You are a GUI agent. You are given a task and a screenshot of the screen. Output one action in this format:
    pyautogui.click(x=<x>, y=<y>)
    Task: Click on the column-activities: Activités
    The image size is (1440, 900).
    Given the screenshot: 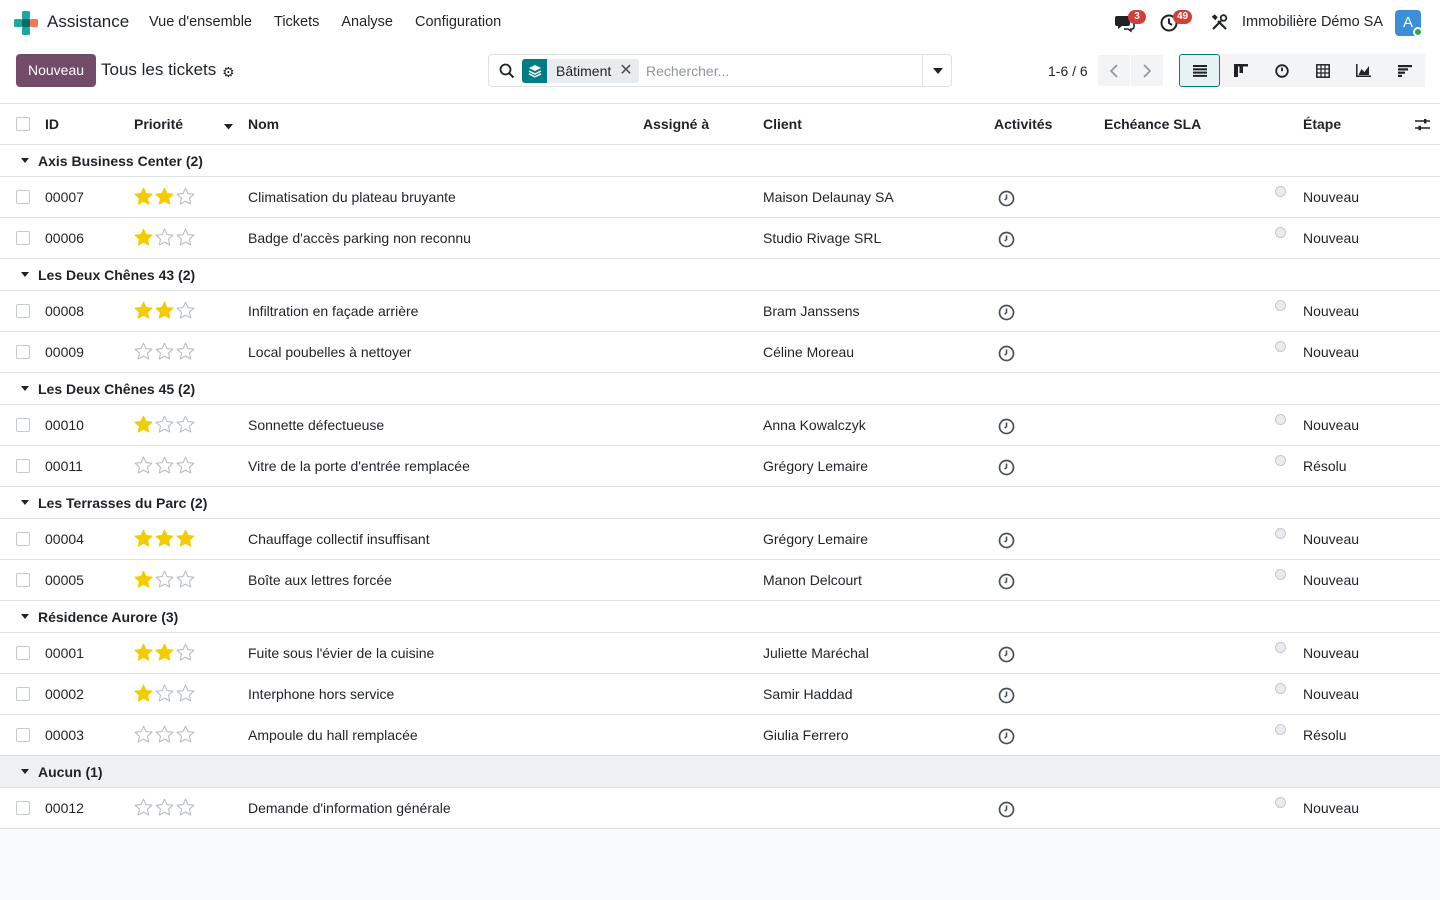 What is the action you would take?
    pyautogui.click(x=1023, y=124)
    